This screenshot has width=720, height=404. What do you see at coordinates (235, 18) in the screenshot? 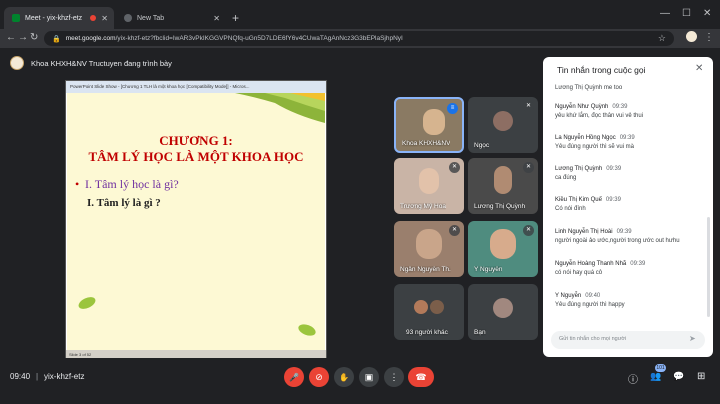
I see `new-tab-button: +` at bounding box center [235, 18].